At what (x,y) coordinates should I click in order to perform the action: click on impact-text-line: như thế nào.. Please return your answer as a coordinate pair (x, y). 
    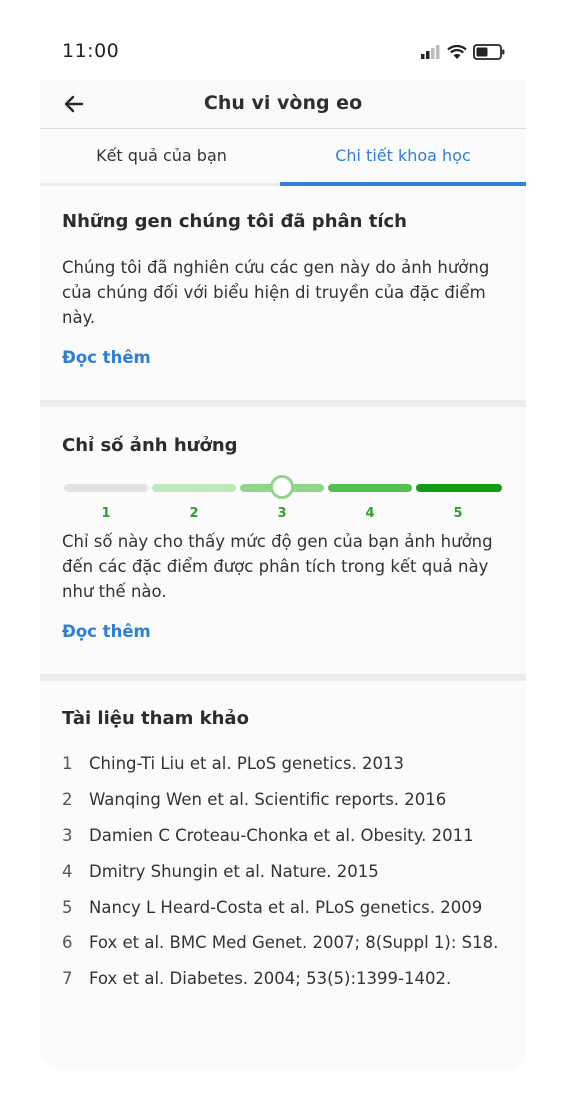
    Looking at the image, I should click on (114, 591).